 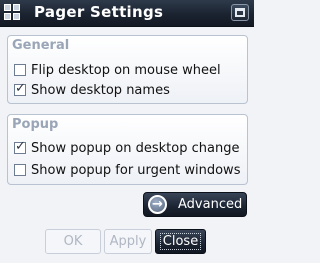 I want to click on popup-desktop-change-option: Show popup on desktop change, so click(x=126, y=148).